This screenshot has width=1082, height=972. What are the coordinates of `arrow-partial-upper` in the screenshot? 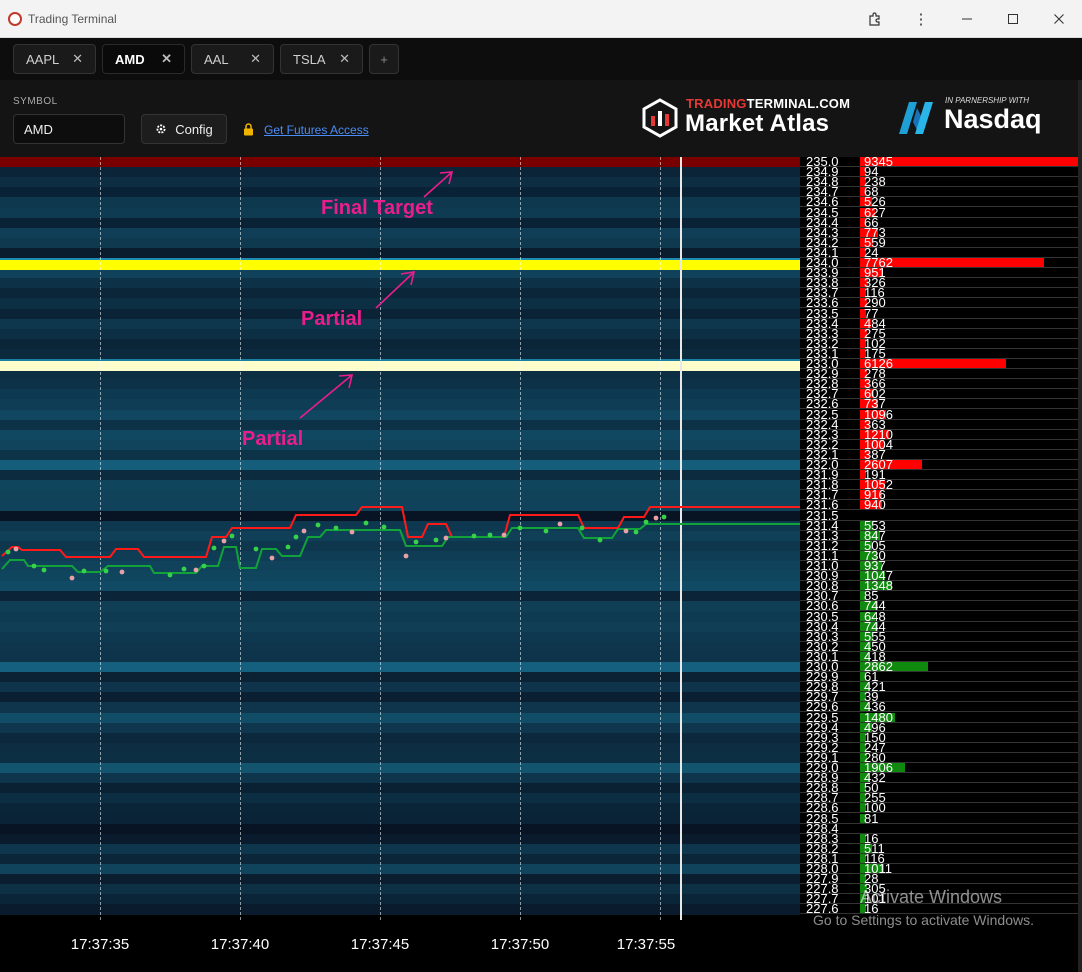 It's located at (395, 290).